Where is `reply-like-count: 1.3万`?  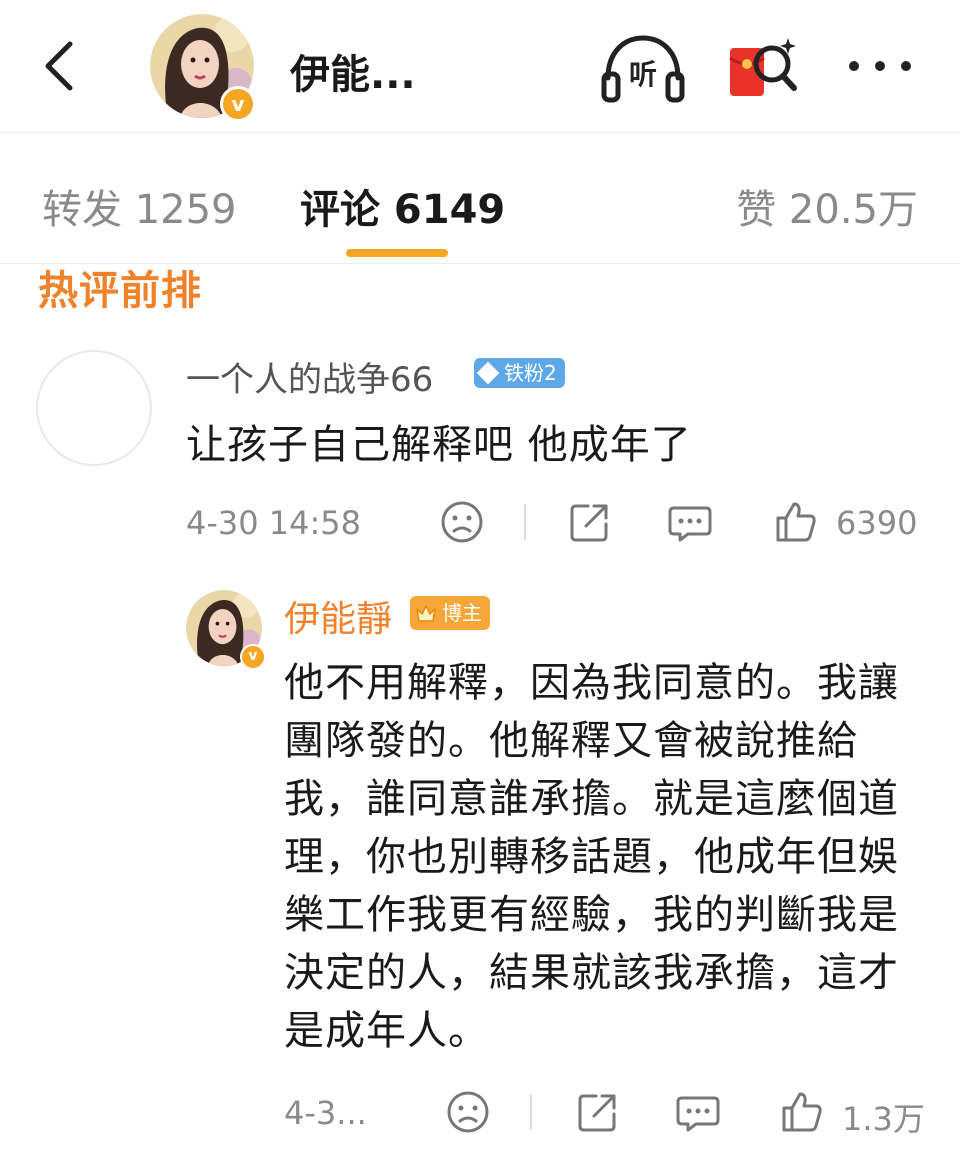 reply-like-count: 1.3万 is located at coordinates (883, 1119).